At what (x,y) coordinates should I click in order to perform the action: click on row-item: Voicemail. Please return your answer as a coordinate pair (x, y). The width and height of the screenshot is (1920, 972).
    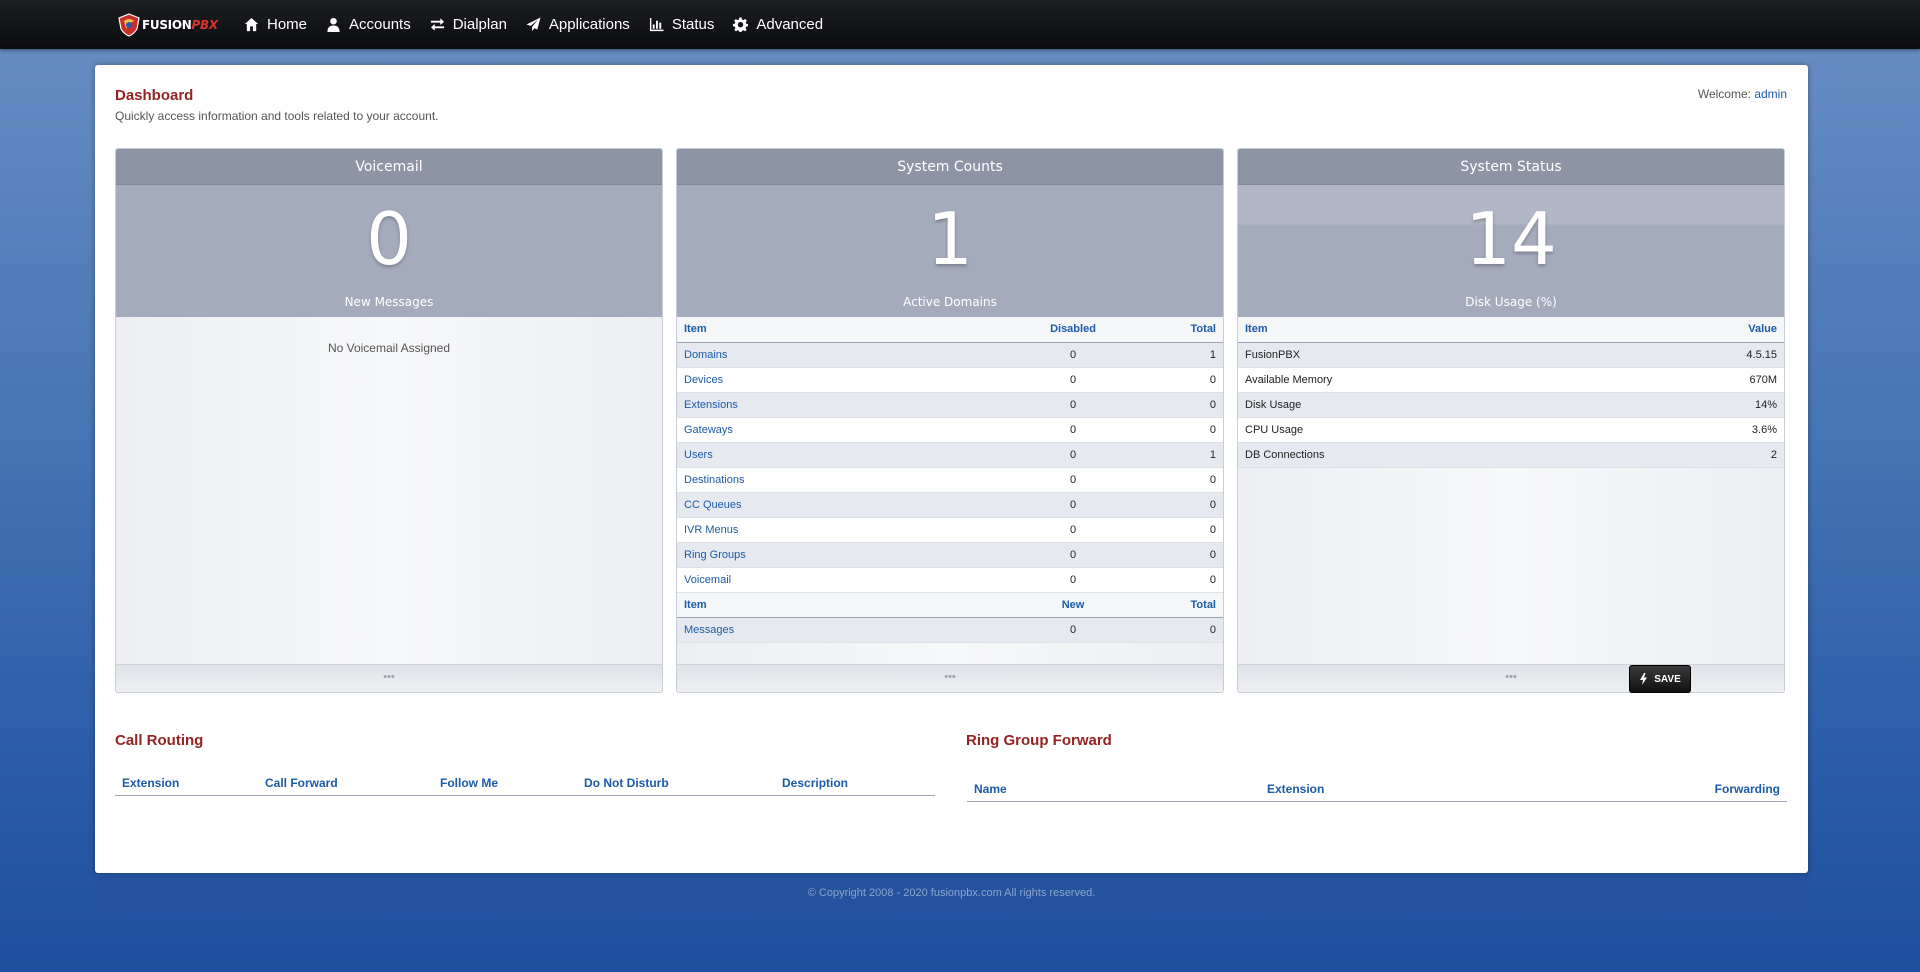
    Looking at the image, I should click on (840, 580).